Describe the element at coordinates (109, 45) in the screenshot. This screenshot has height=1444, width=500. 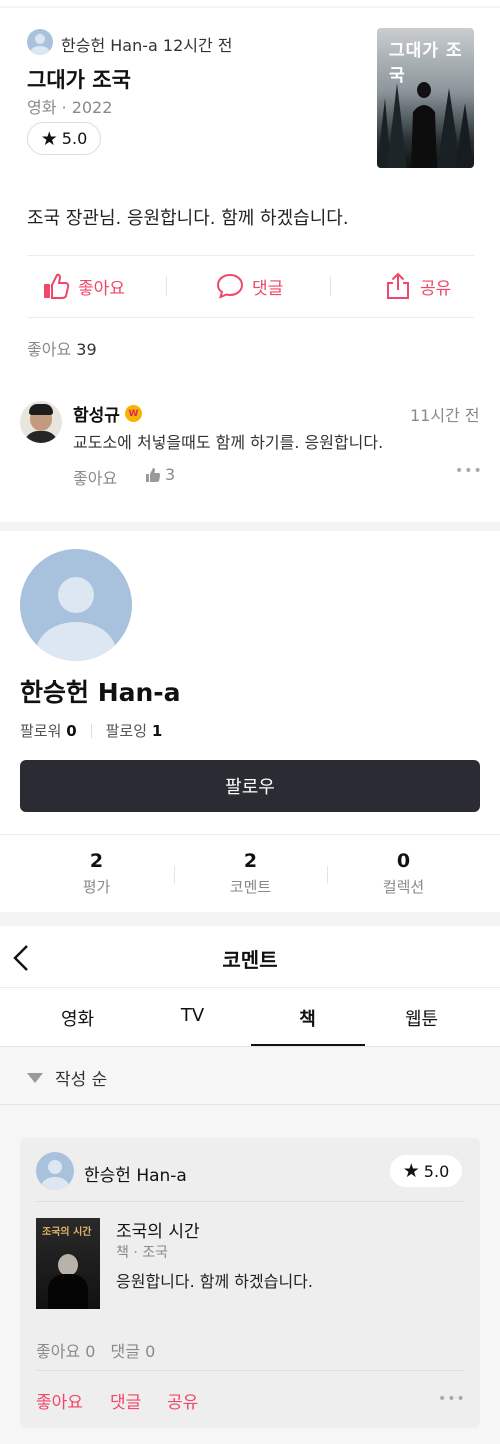
I see `post-author-name: 한승헌 Han-a` at that location.